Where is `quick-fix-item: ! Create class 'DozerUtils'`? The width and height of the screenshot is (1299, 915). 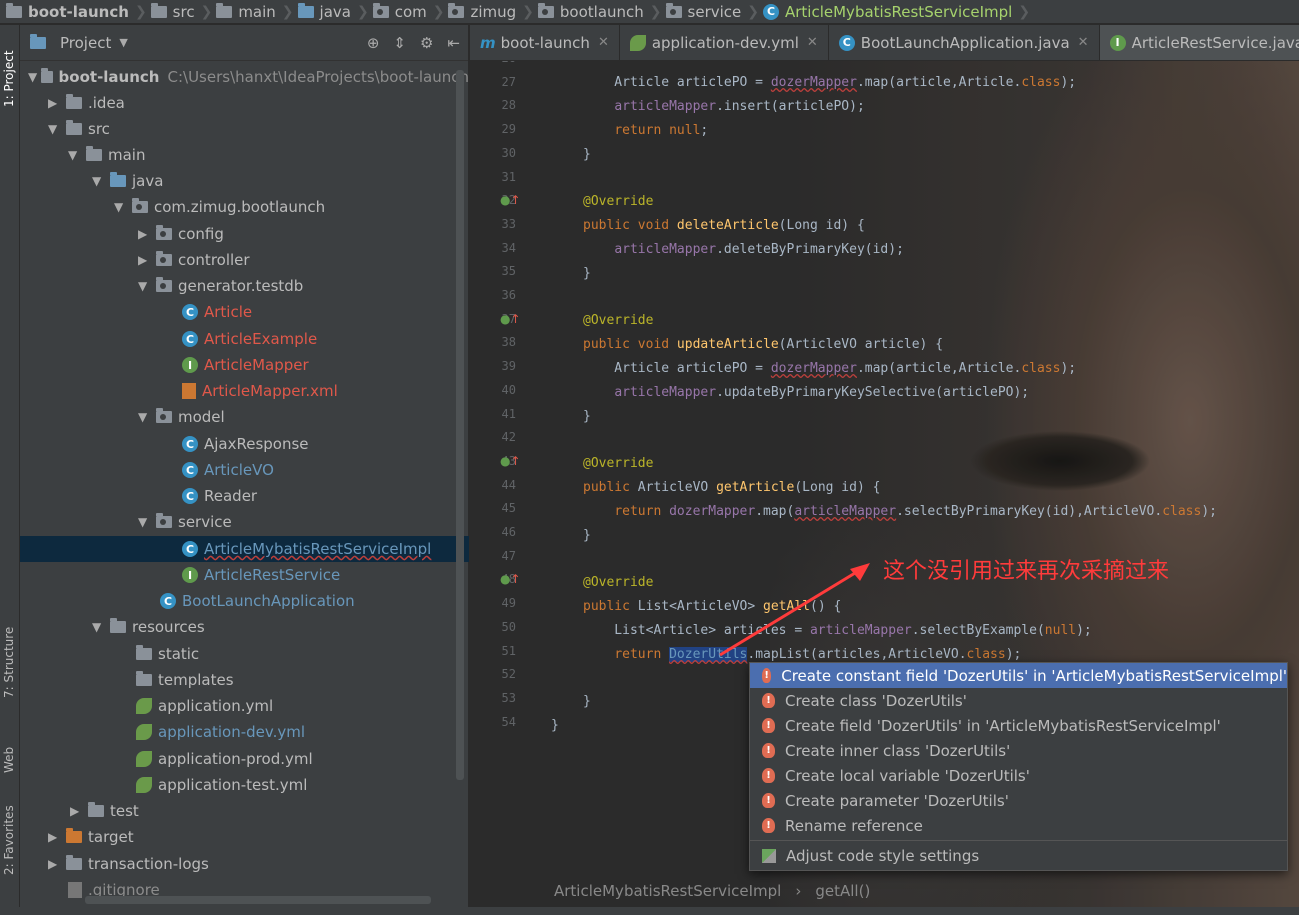 quick-fix-item: ! Create class 'DozerUtils' is located at coordinates (1018, 700).